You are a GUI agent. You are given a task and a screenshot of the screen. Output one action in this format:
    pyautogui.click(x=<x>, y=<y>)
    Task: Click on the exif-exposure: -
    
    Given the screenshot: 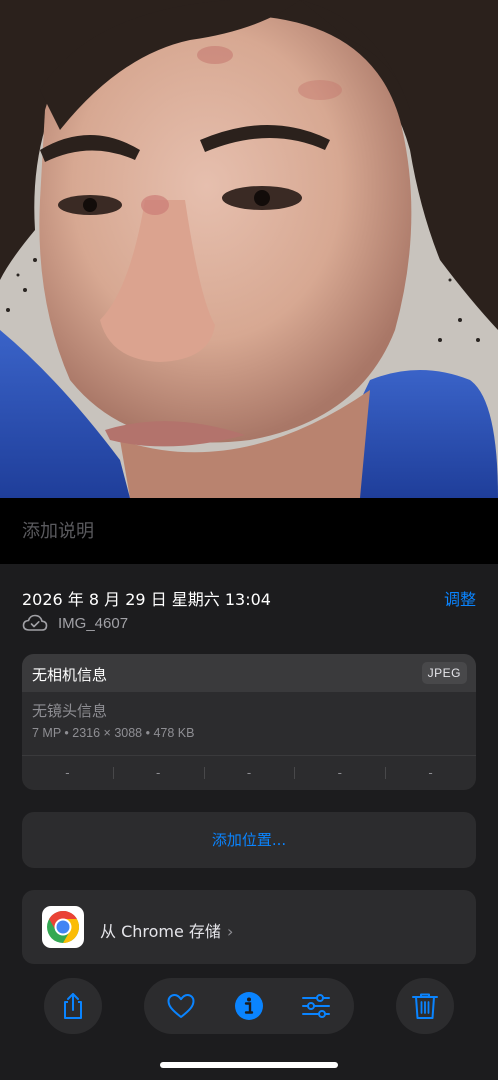 What is the action you would take?
    pyautogui.click(x=249, y=773)
    